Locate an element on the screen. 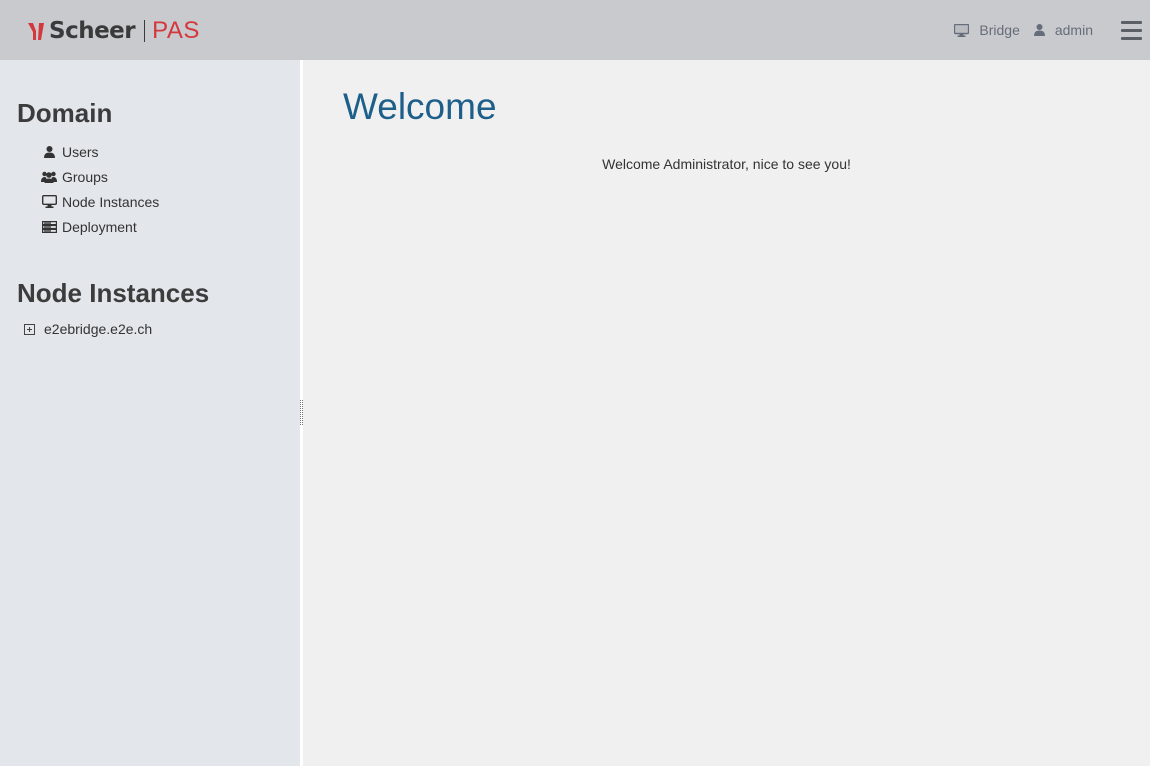 The width and height of the screenshot is (1150, 766). header-actions: Bridge admin is located at coordinates (1052, 30).